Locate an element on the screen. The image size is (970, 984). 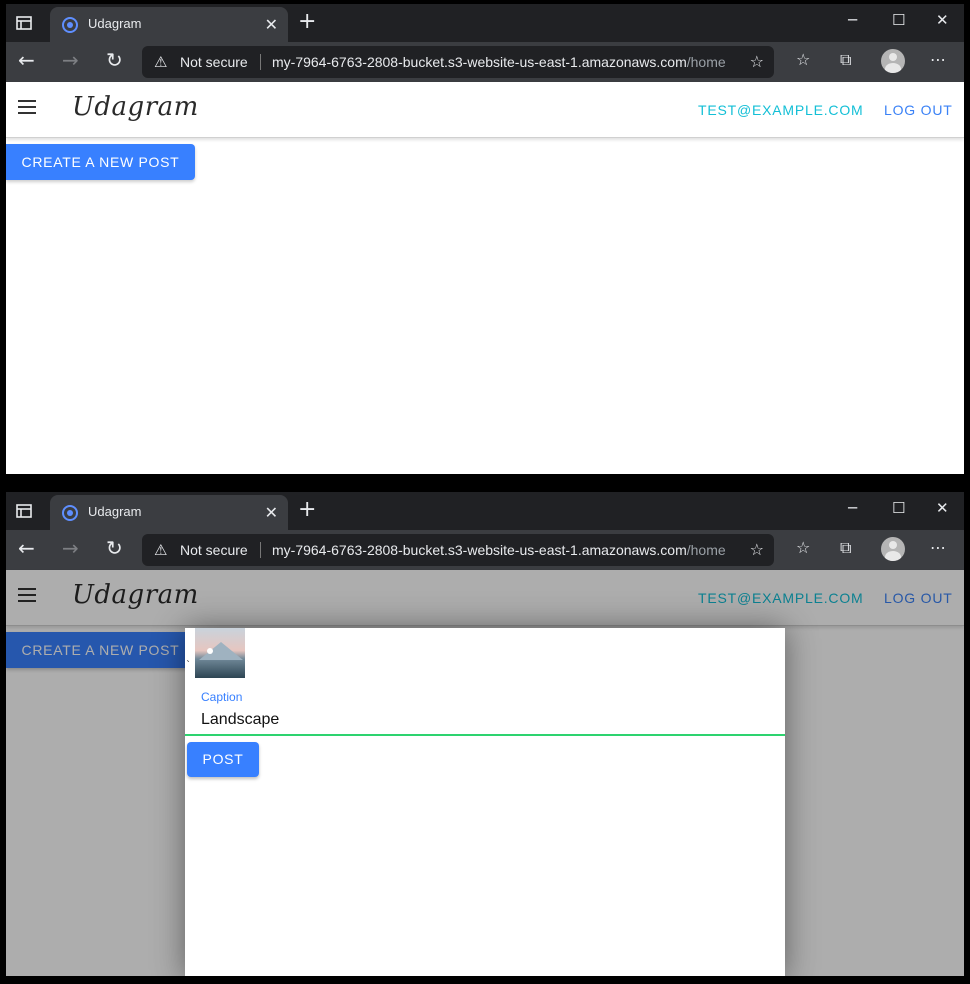
create-post-button: CREATE A NEW POST is located at coordinates (100, 162).